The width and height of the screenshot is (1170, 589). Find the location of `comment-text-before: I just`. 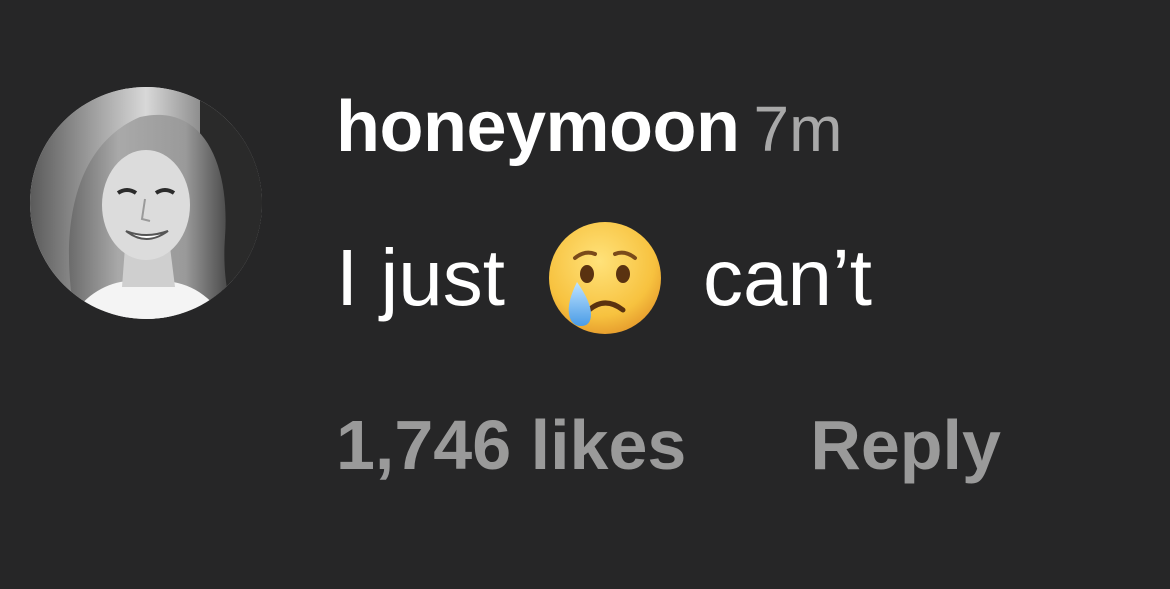

comment-text-before: I just is located at coordinates (420, 277).